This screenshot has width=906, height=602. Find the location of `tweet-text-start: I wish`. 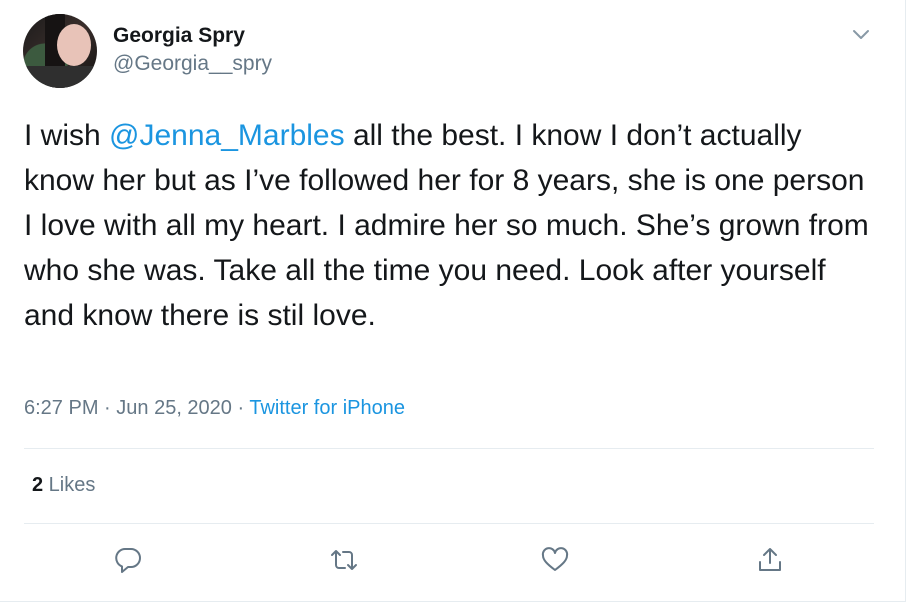

tweet-text-start: I wish is located at coordinates (67, 135).